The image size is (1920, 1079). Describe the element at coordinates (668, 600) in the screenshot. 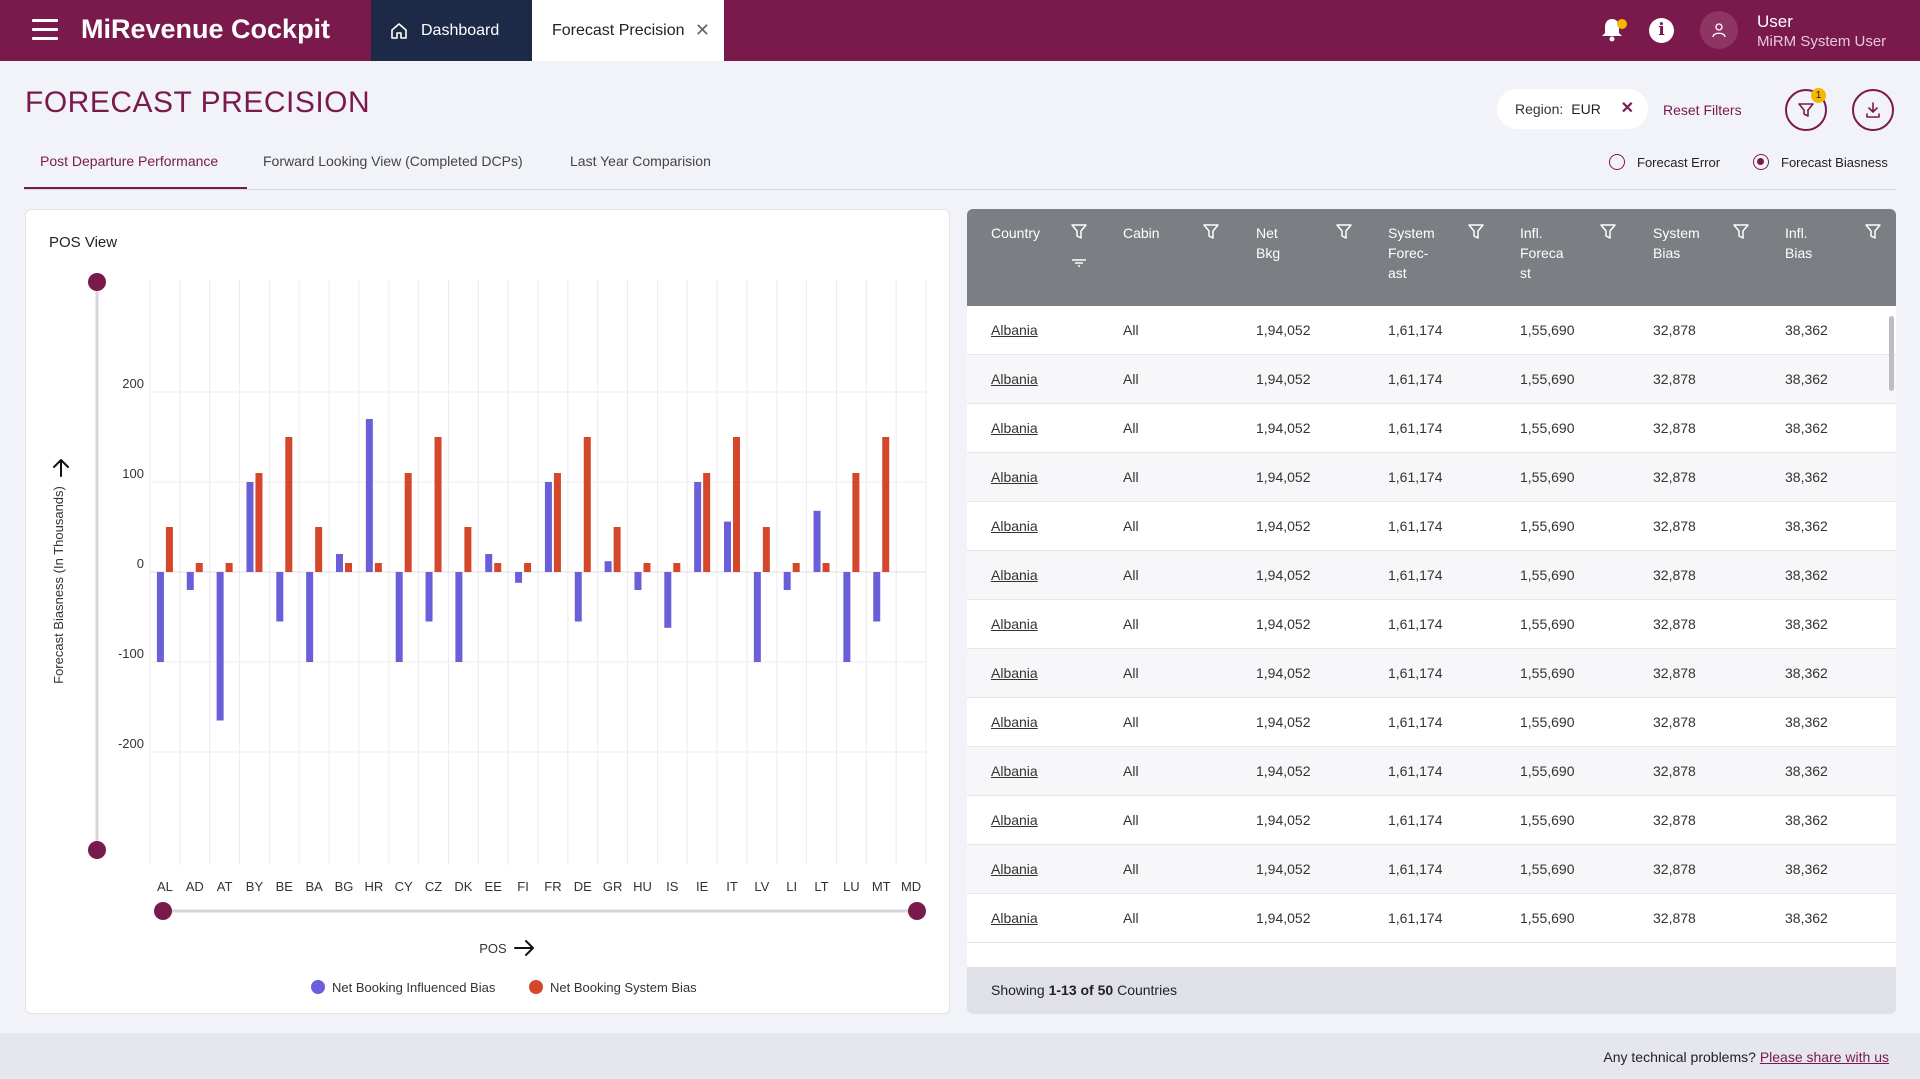

I see `bar-influenced-is` at that location.